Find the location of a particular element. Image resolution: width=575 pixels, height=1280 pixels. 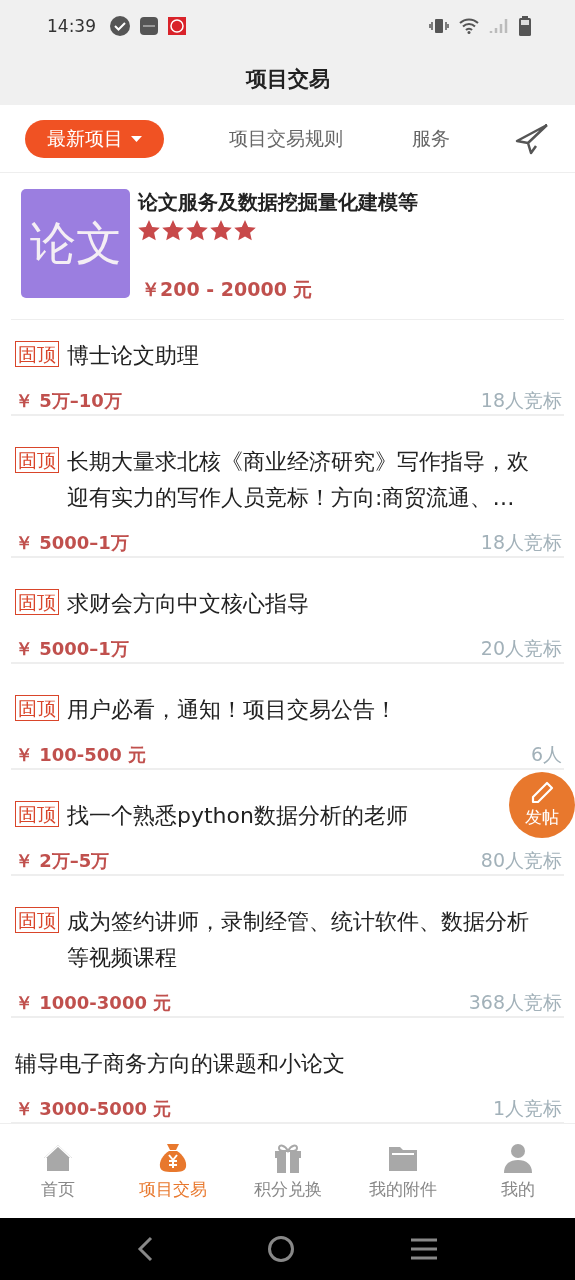

bottom-nav-item: 积分兑换 is located at coordinates (287, 1171).